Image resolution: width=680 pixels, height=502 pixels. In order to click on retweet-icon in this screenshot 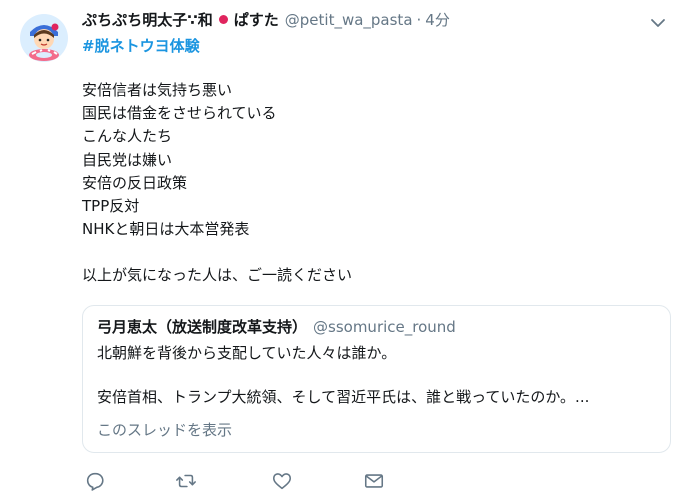, I will do `click(186, 481)`.